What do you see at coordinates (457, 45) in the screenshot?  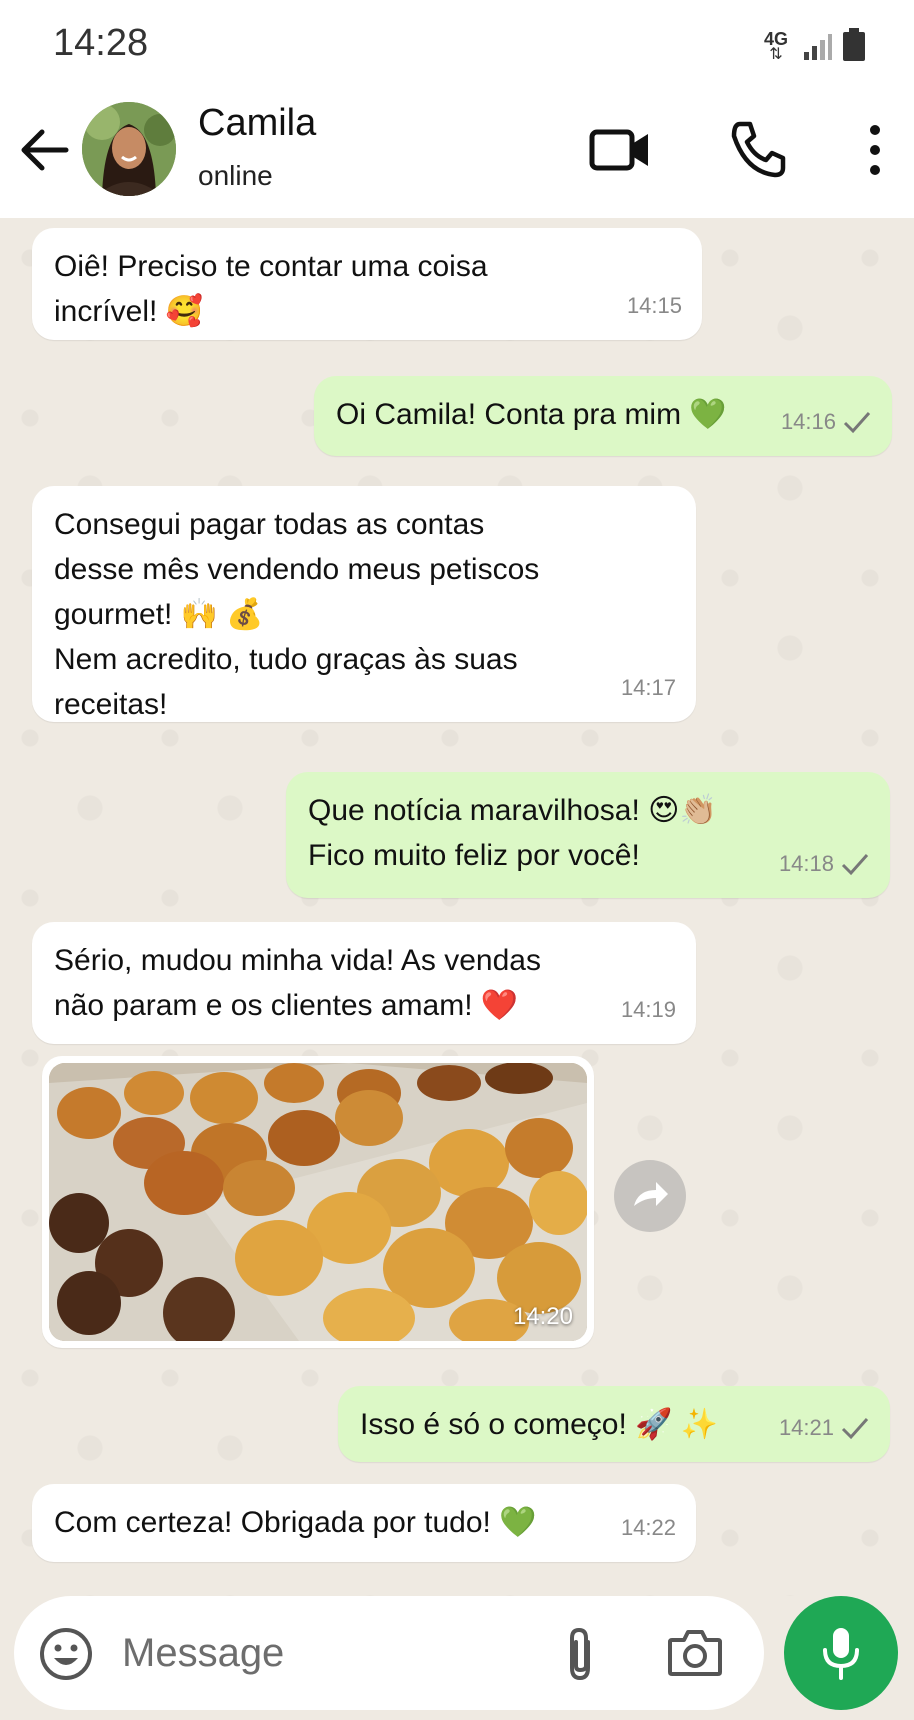 I see `status-bar: 14:28 4G ⇅` at bounding box center [457, 45].